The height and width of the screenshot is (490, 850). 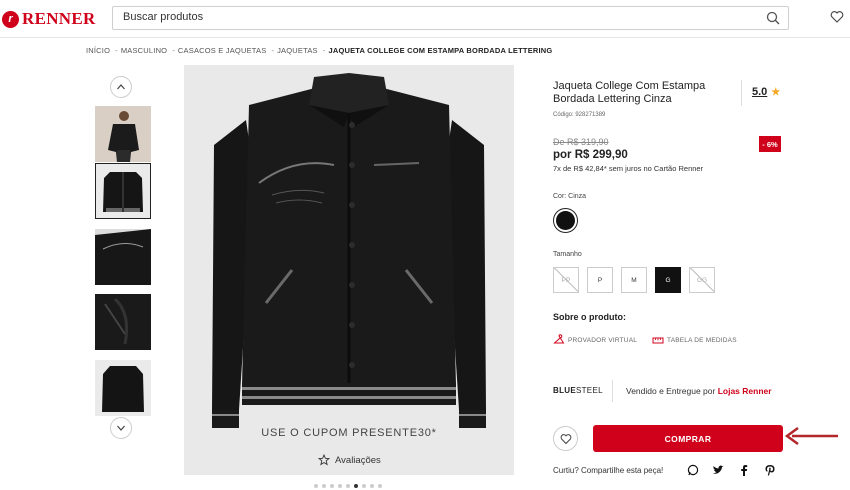 I want to click on star-outline-icon, so click(x=324, y=460).